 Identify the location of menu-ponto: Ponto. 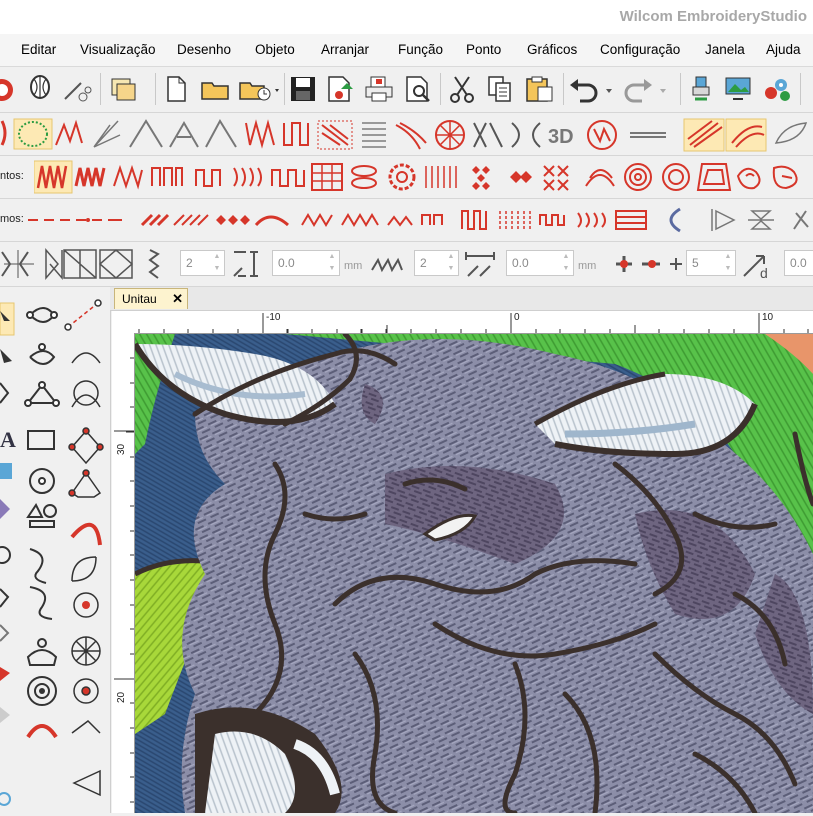
(483, 49).